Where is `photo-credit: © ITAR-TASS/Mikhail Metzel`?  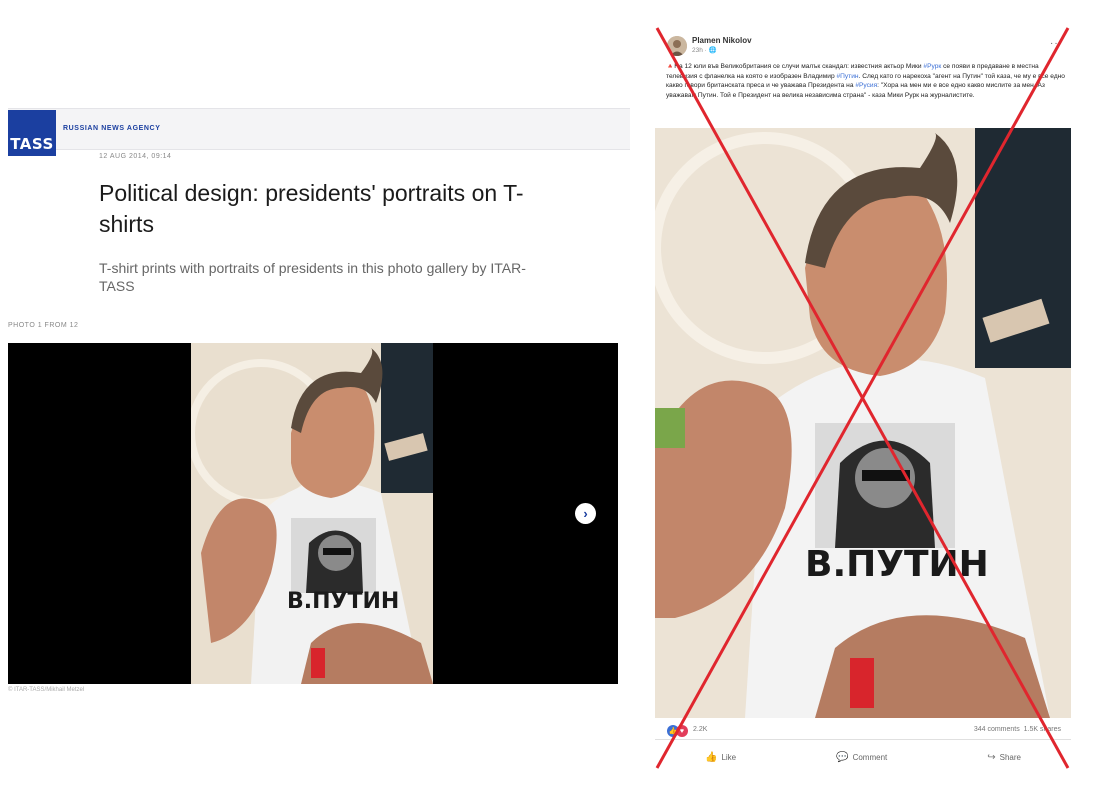 photo-credit: © ITAR-TASS/Mikhail Metzel is located at coordinates (46, 690).